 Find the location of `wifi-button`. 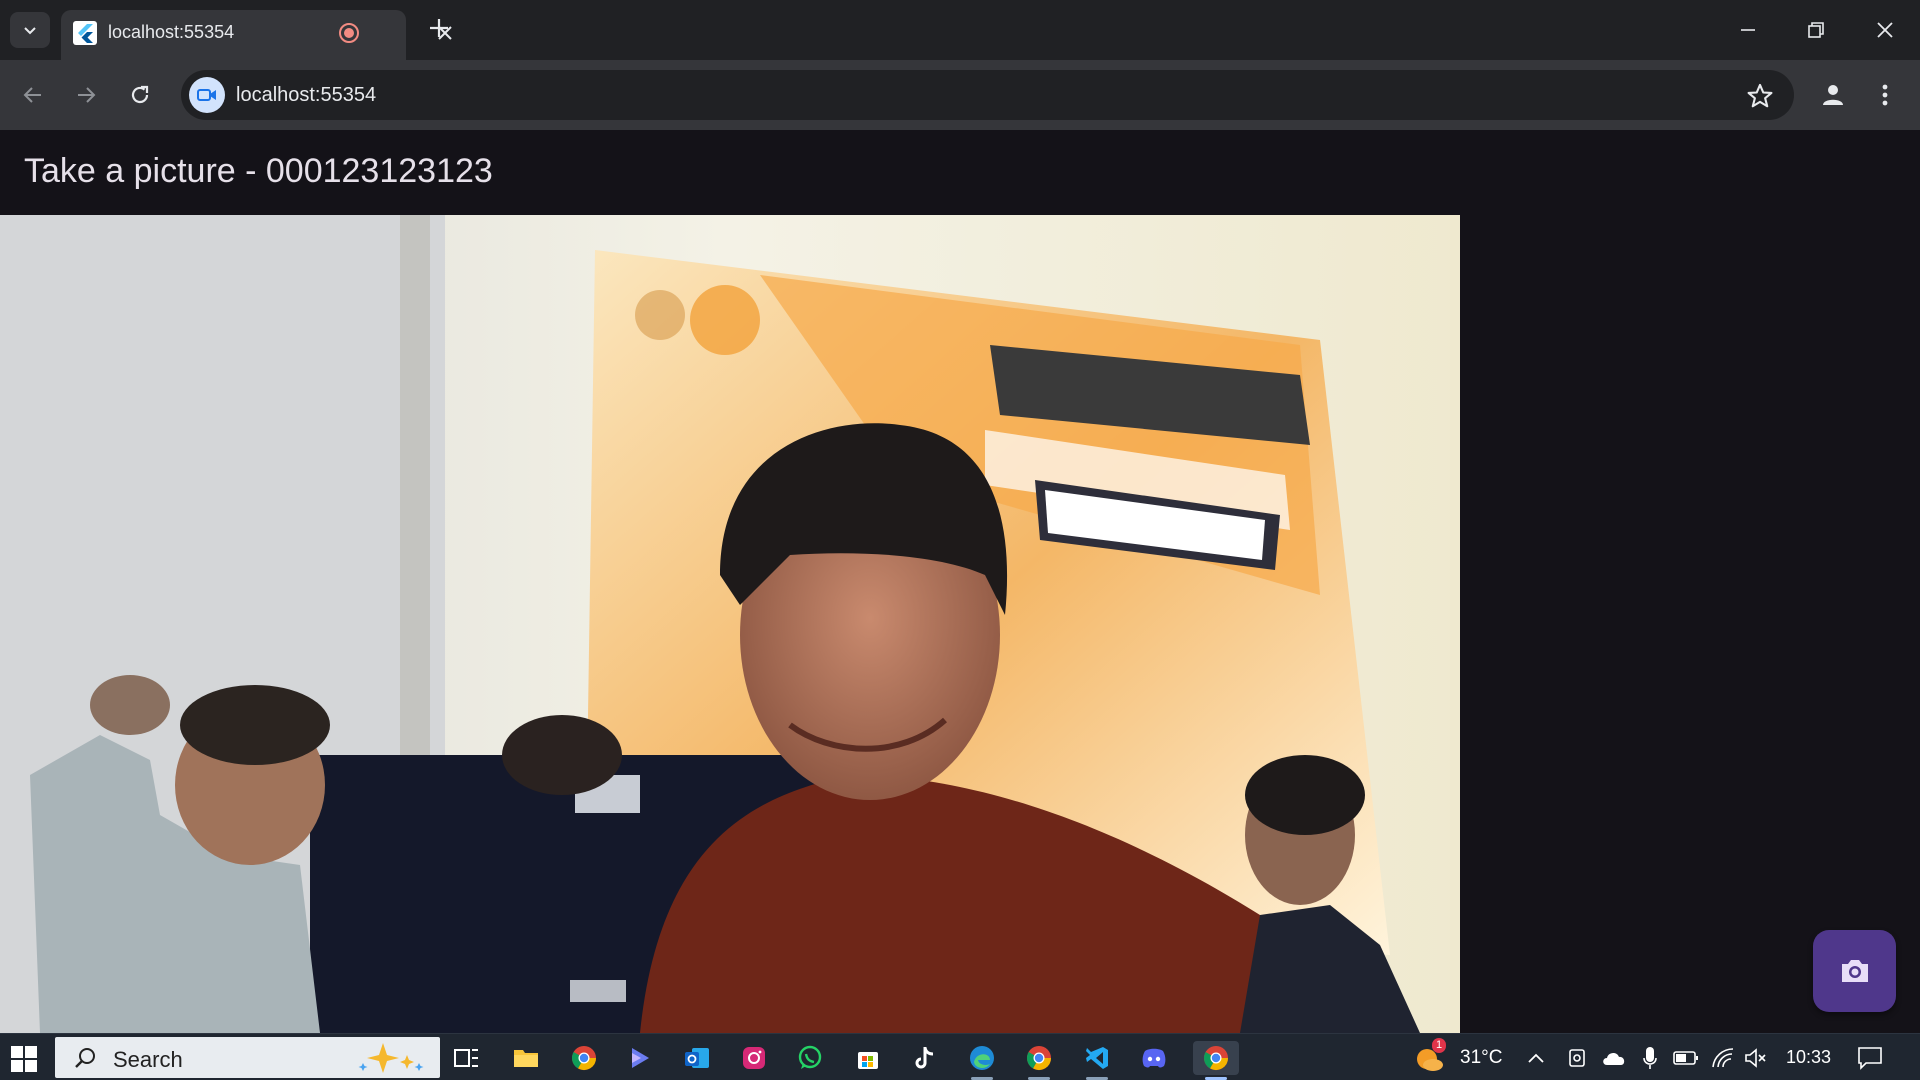

wifi-button is located at coordinates (1723, 1058).